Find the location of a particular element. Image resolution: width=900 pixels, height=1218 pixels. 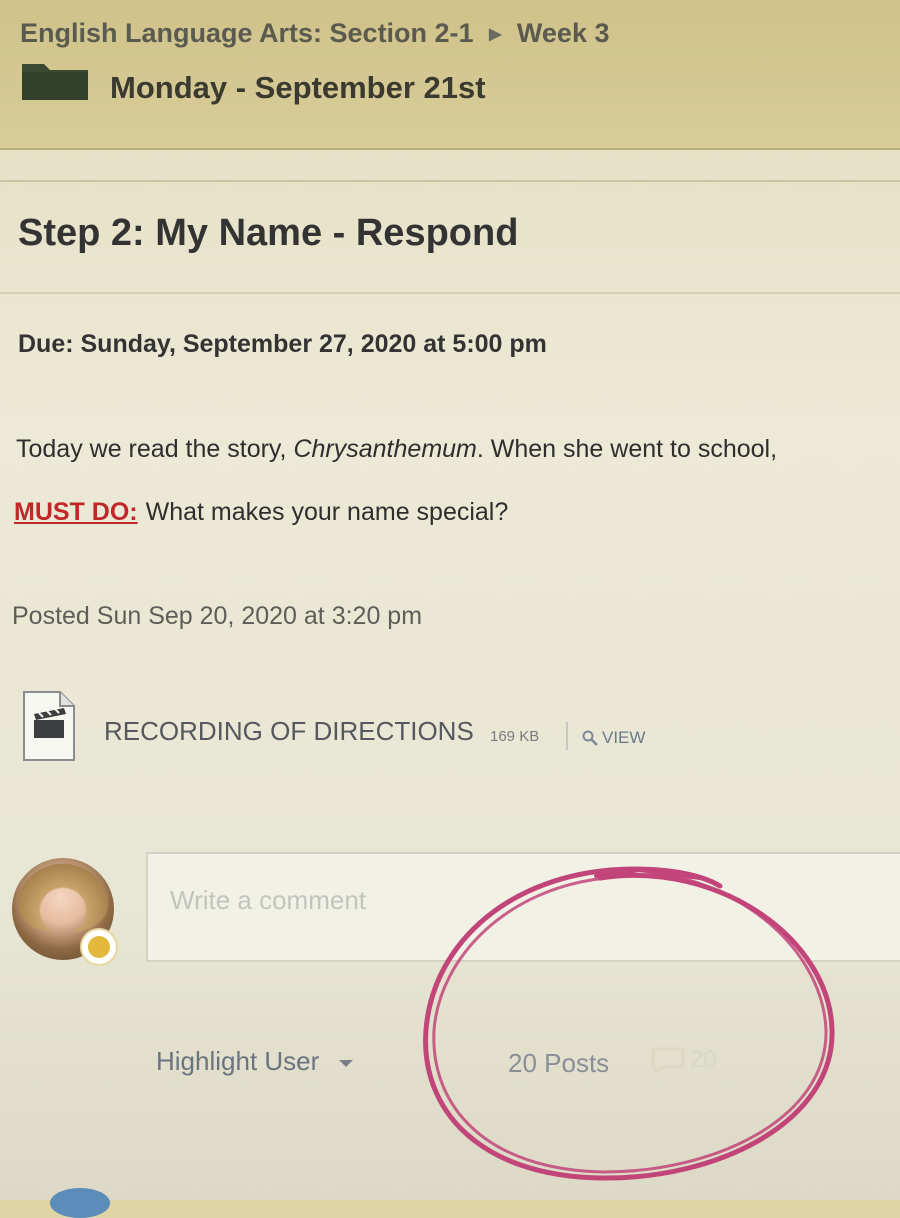

avatar-photo is located at coordinates (63, 897).